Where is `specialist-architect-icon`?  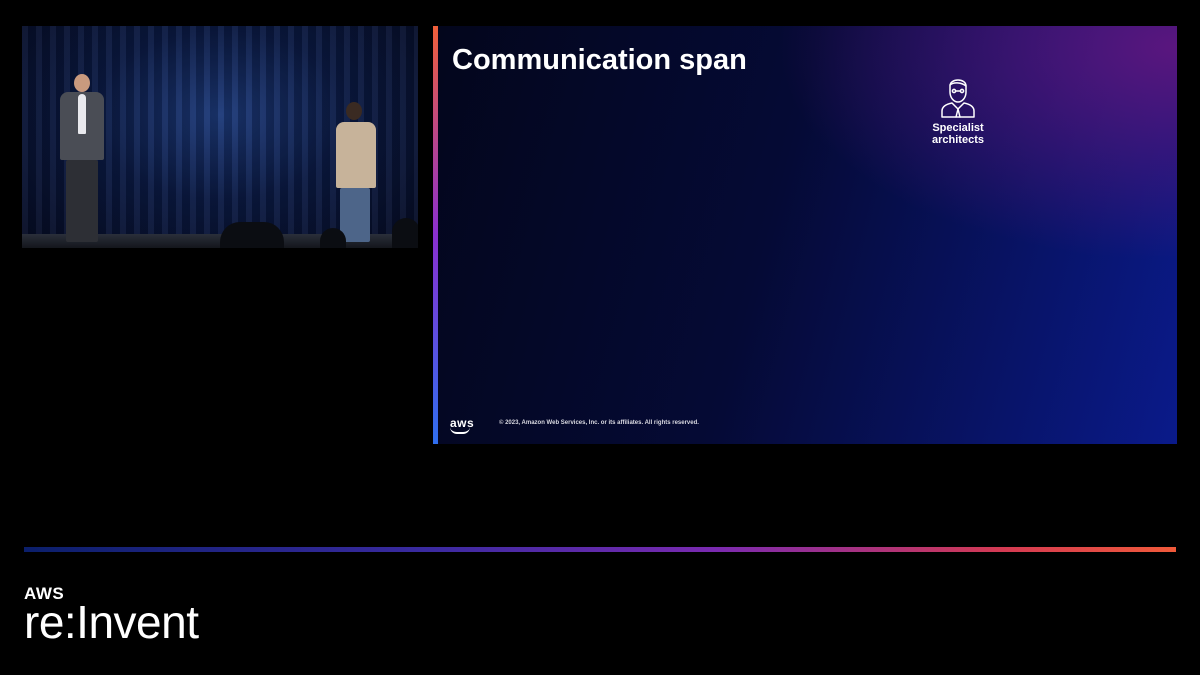
specialist-architect-icon is located at coordinates (958, 98).